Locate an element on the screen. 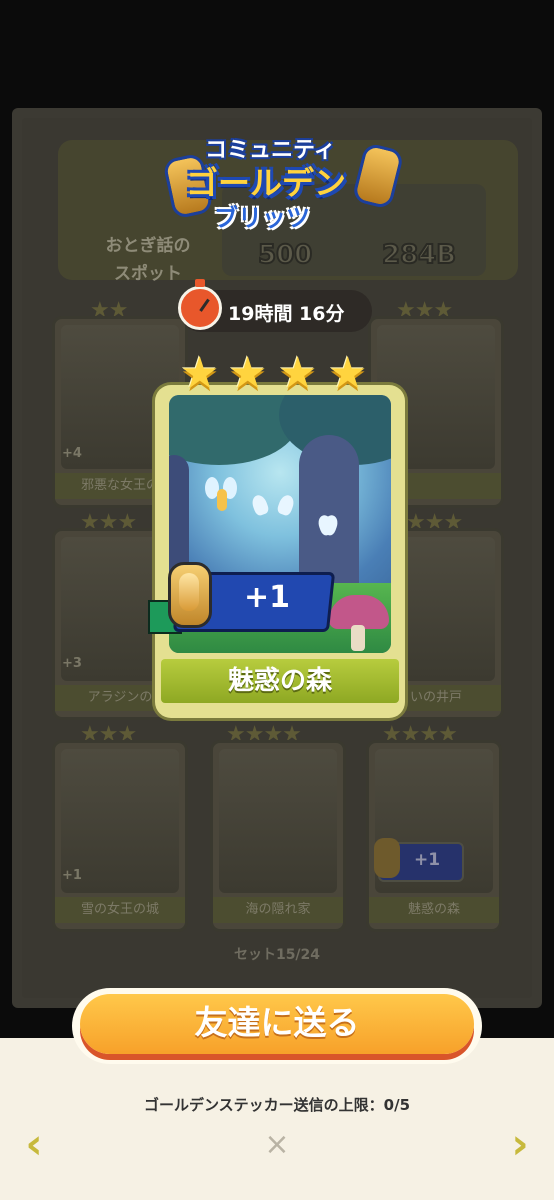 Image resolution: width=554 pixels, height=1200 pixels. background-card-5: 雪の女王の城 is located at coordinates (120, 836).